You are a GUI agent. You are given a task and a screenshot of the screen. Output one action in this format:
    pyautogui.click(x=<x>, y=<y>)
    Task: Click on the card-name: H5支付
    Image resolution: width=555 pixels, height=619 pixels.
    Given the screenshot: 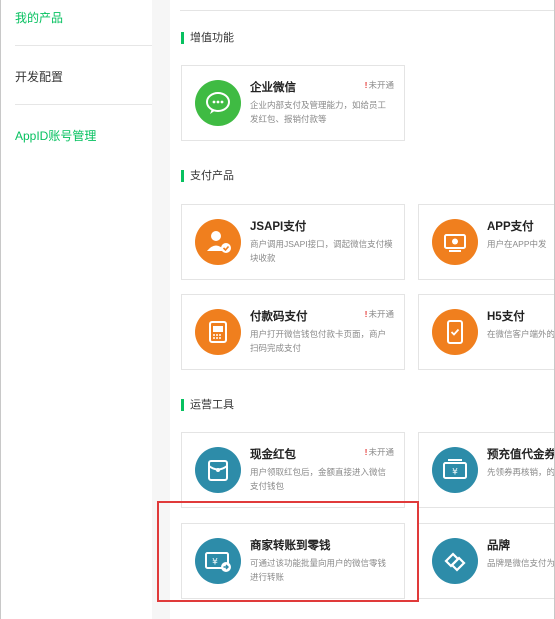 What is the action you would take?
    pyautogui.click(x=506, y=317)
    